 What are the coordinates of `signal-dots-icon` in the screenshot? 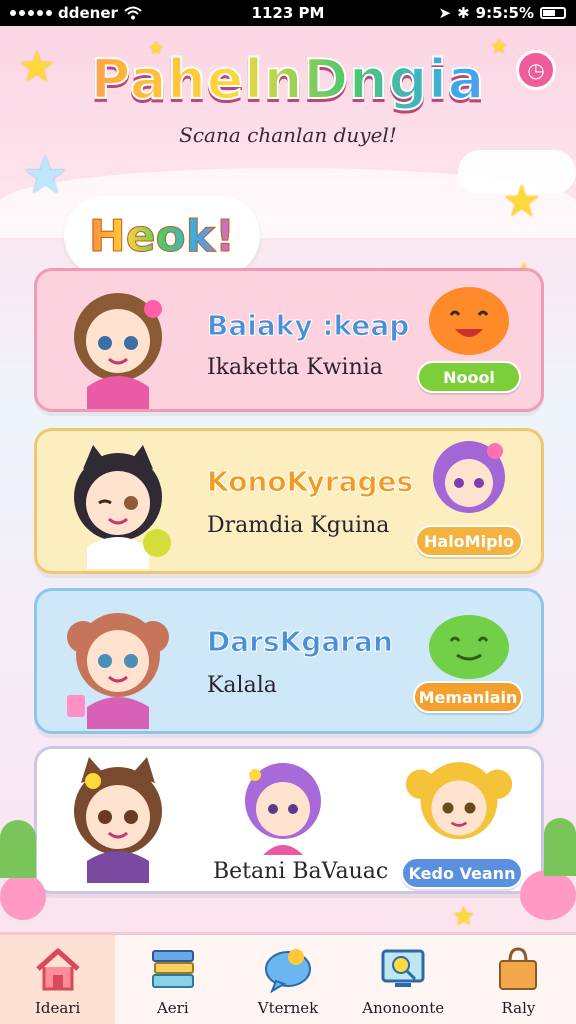 It's located at (31, 13).